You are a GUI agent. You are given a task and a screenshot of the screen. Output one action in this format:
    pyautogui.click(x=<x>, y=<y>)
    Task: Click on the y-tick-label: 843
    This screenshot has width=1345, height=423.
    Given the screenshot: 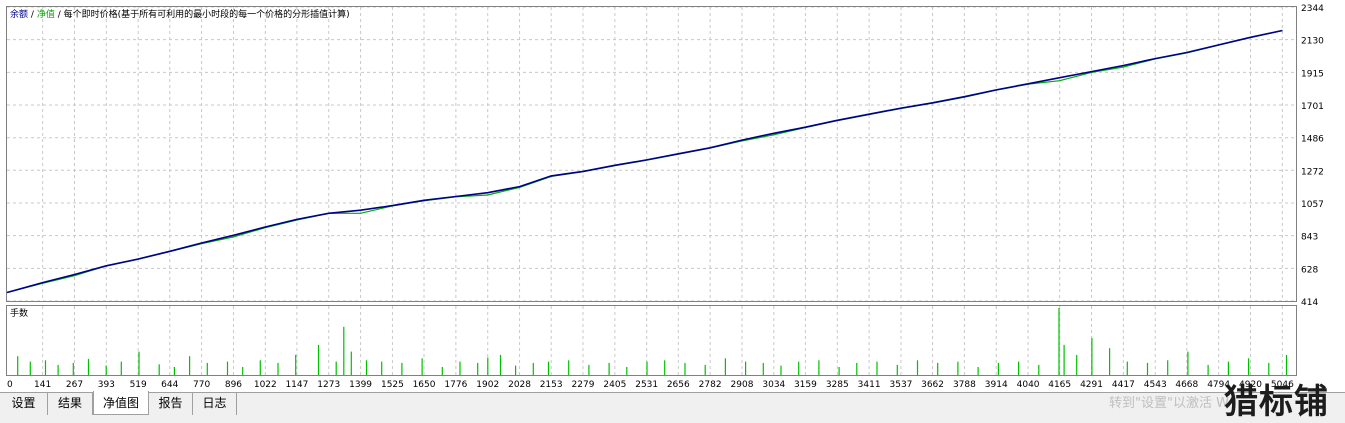 What is the action you would take?
    pyautogui.click(x=1309, y=238)
    